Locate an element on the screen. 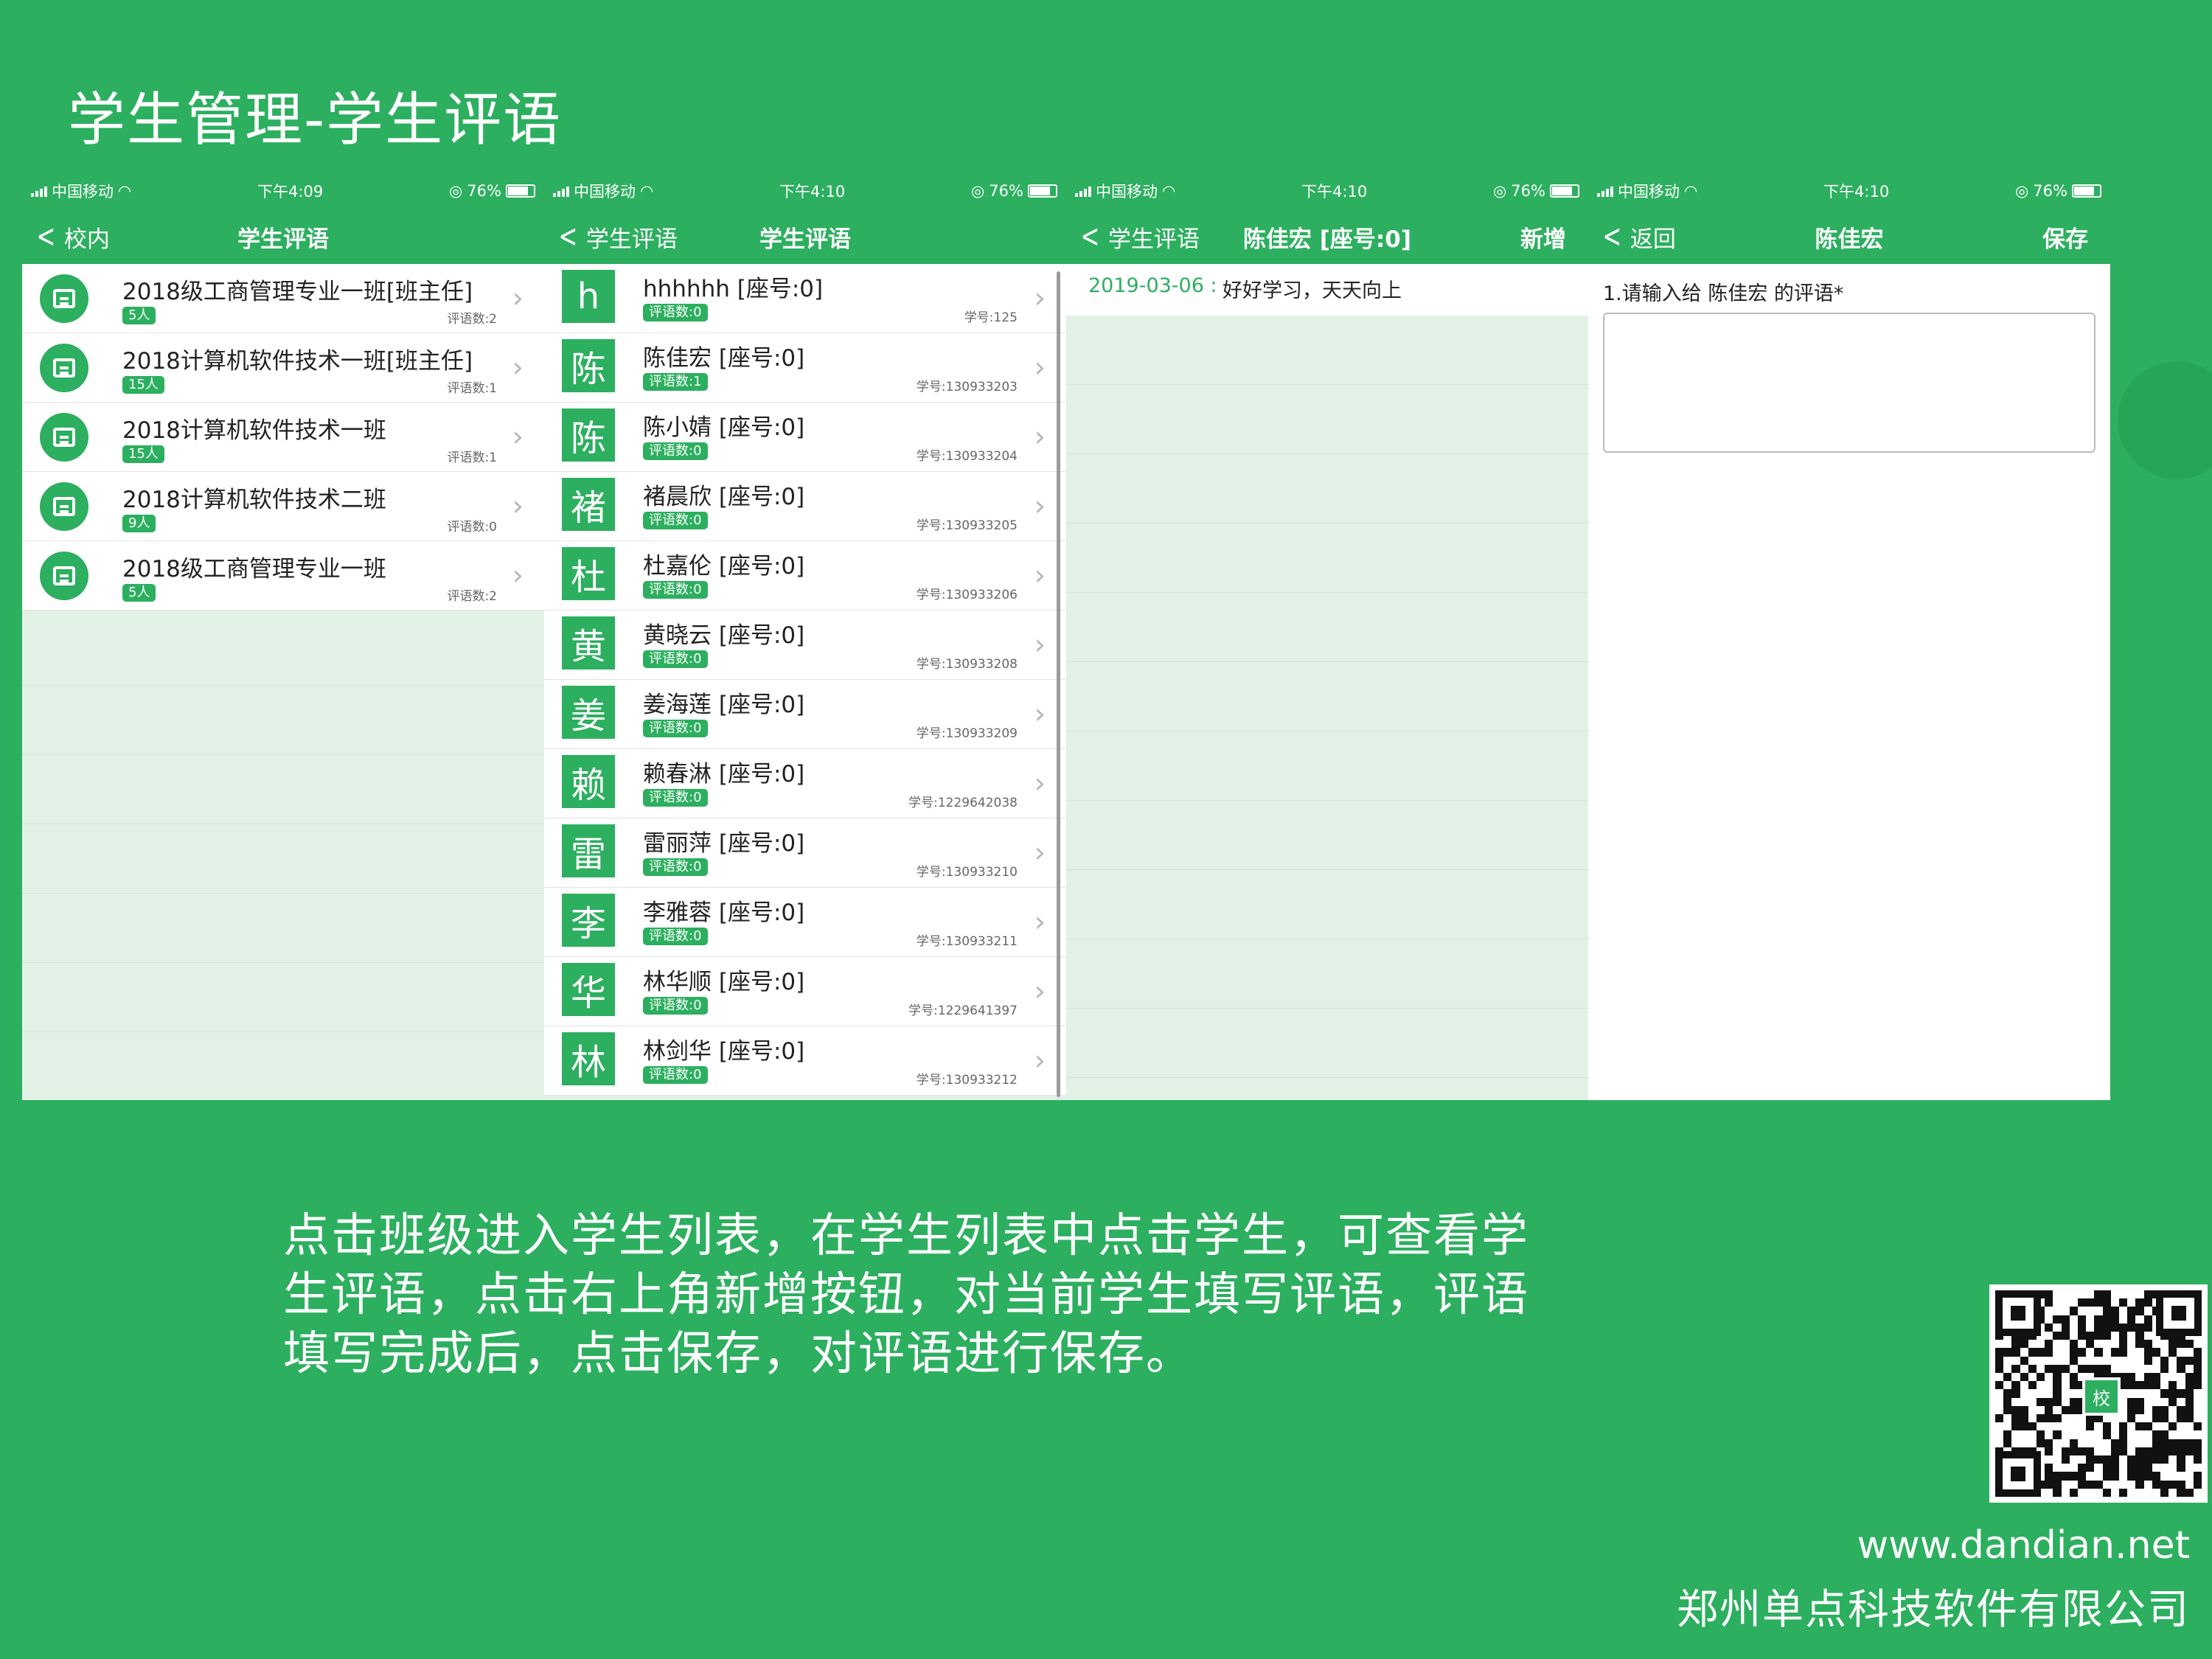  comment-field-label: 1.请输入给 陈佳宏 的评语* is located at coordinates (1723, 293).